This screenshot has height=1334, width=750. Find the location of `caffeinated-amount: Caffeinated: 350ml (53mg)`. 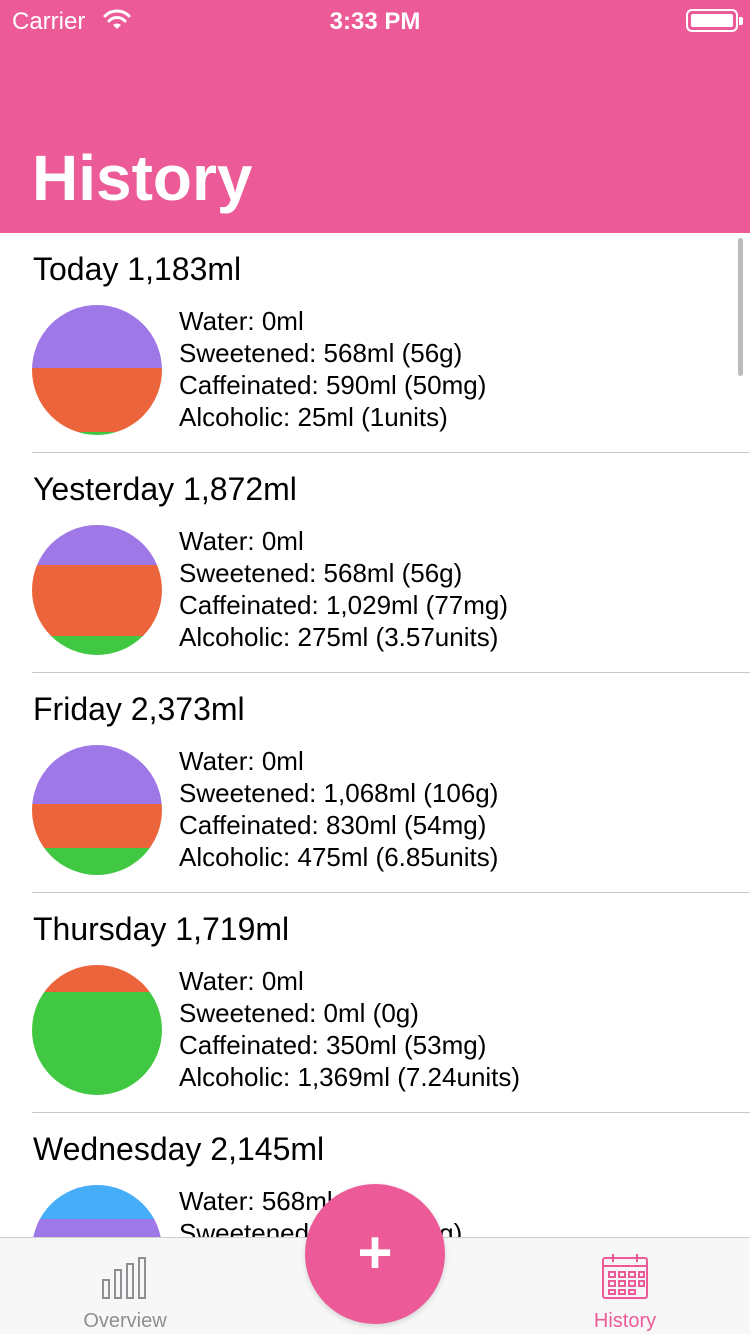

caffeinated-amount: Caffeinated: 350ml (53mg) is located at coordinates (333, 1045).